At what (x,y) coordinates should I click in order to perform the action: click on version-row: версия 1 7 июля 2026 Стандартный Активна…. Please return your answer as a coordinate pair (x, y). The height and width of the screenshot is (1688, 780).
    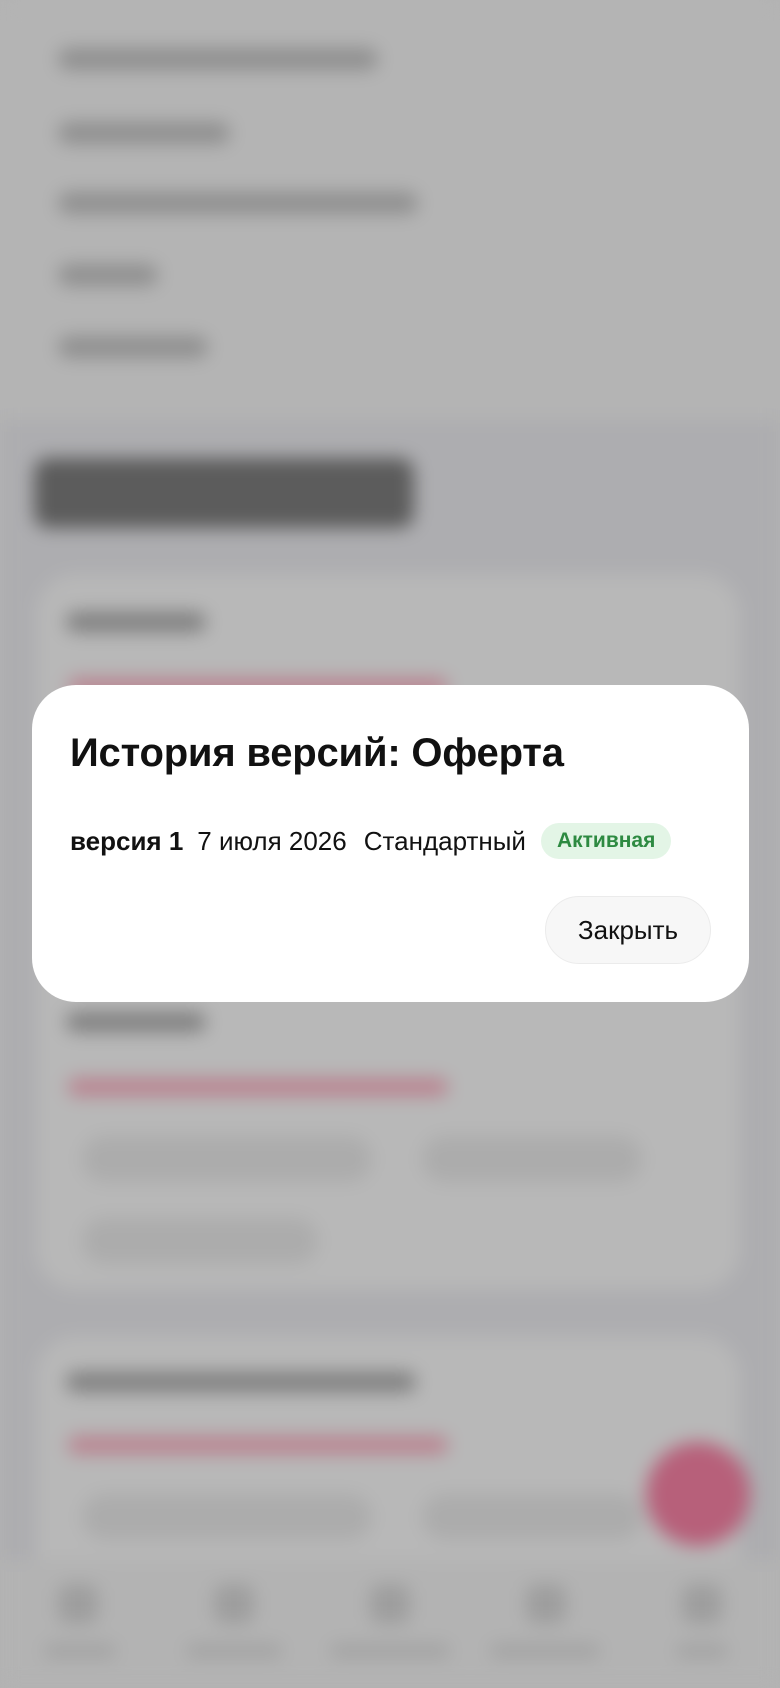
    Looking at the image, I should click on (371, 841).